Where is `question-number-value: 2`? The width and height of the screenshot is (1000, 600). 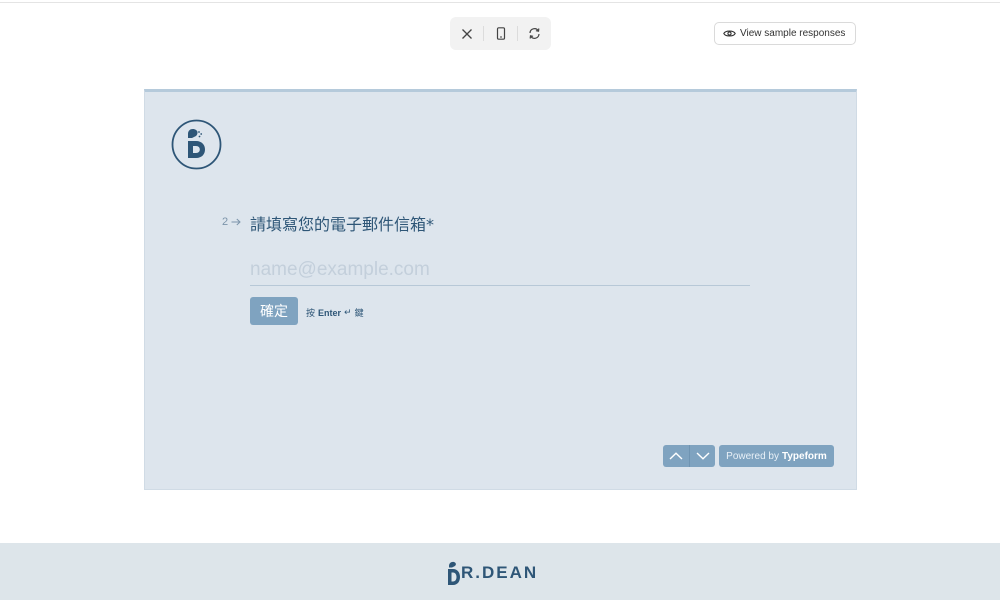
question-number-value: 2 is located at coordinates (225, 222).